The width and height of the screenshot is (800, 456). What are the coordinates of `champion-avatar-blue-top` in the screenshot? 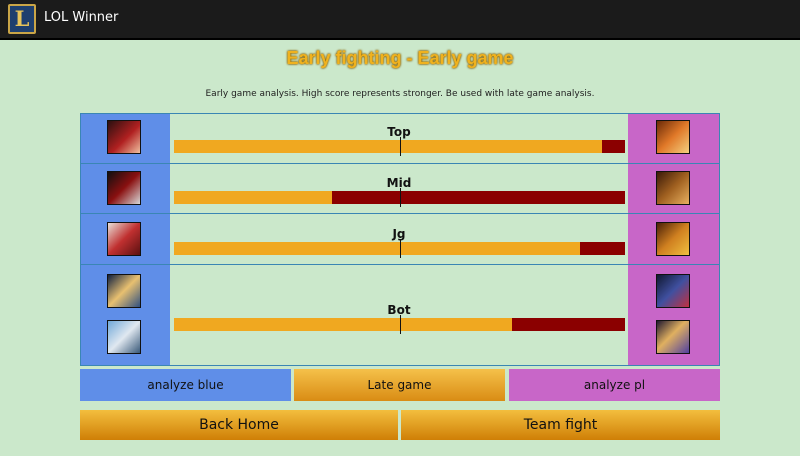 It's located at (124, 137).